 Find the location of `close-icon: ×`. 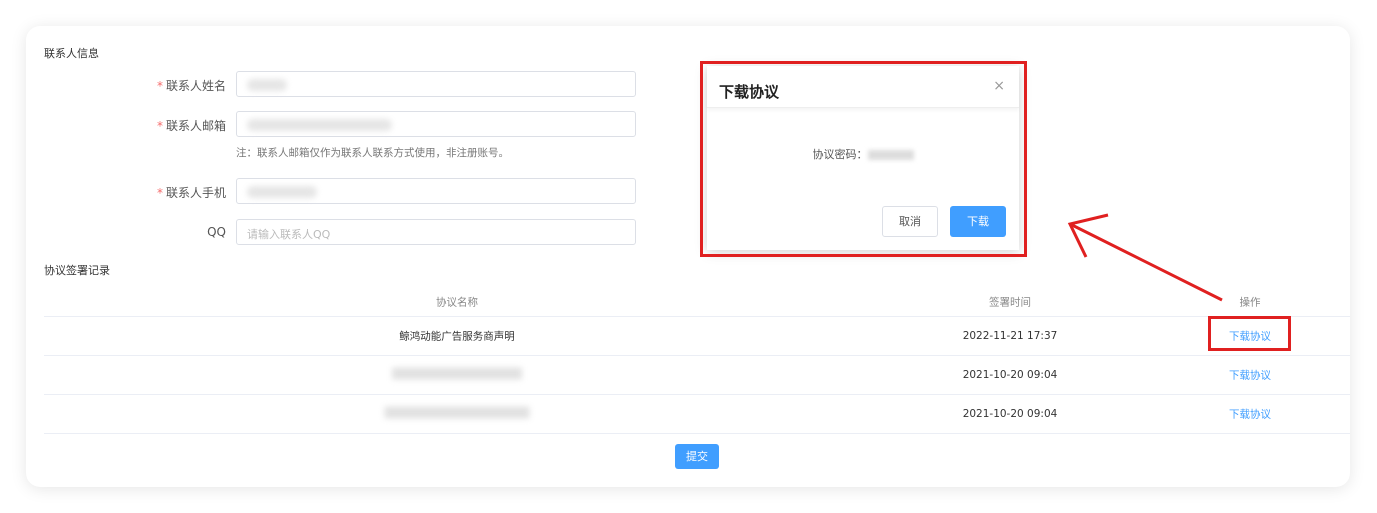

close-icon: × is located at coordinates (999, 86).